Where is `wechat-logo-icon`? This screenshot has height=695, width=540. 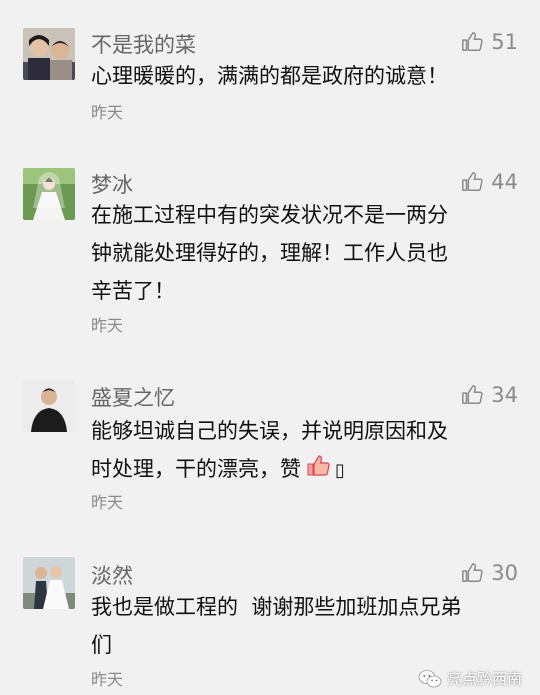
wechat-logo-icon is located at coordinates (430, 679).